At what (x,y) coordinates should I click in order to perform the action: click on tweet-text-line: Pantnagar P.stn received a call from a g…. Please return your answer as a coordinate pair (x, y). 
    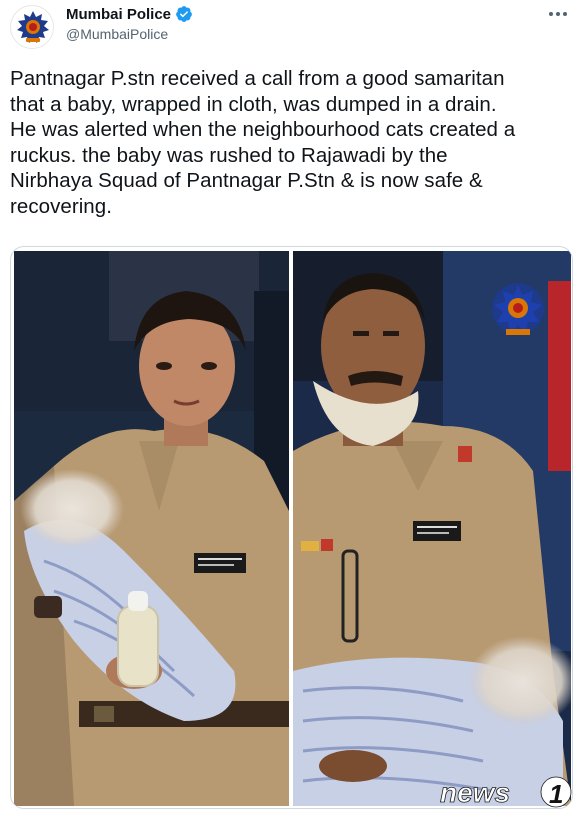
    Looking at the image, I should click on (257, 78).